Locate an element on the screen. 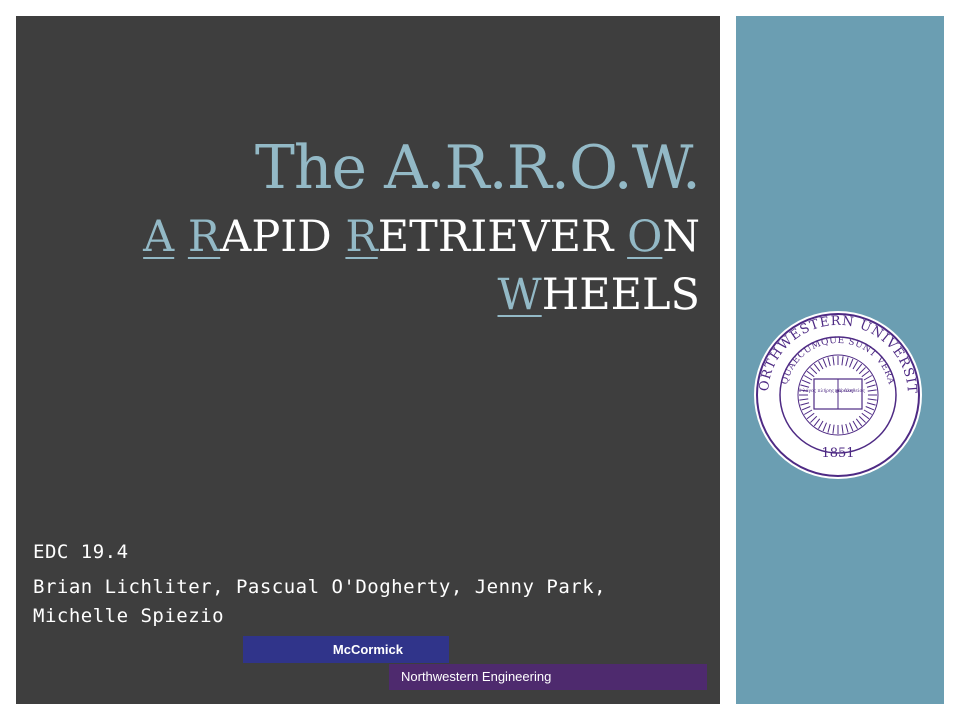 The image size is (960, 720). slide-subtitle: A Rapid Retriever On Wheels is located at coordinates (370, 266).